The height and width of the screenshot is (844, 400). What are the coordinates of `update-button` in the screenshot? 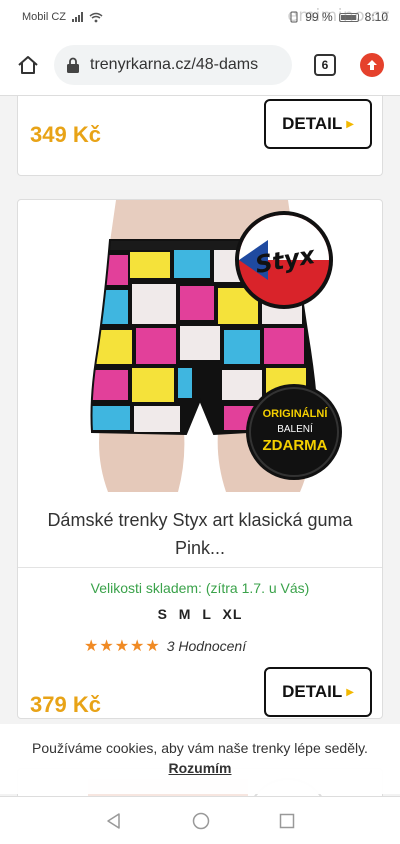 It's located at (372, 64).